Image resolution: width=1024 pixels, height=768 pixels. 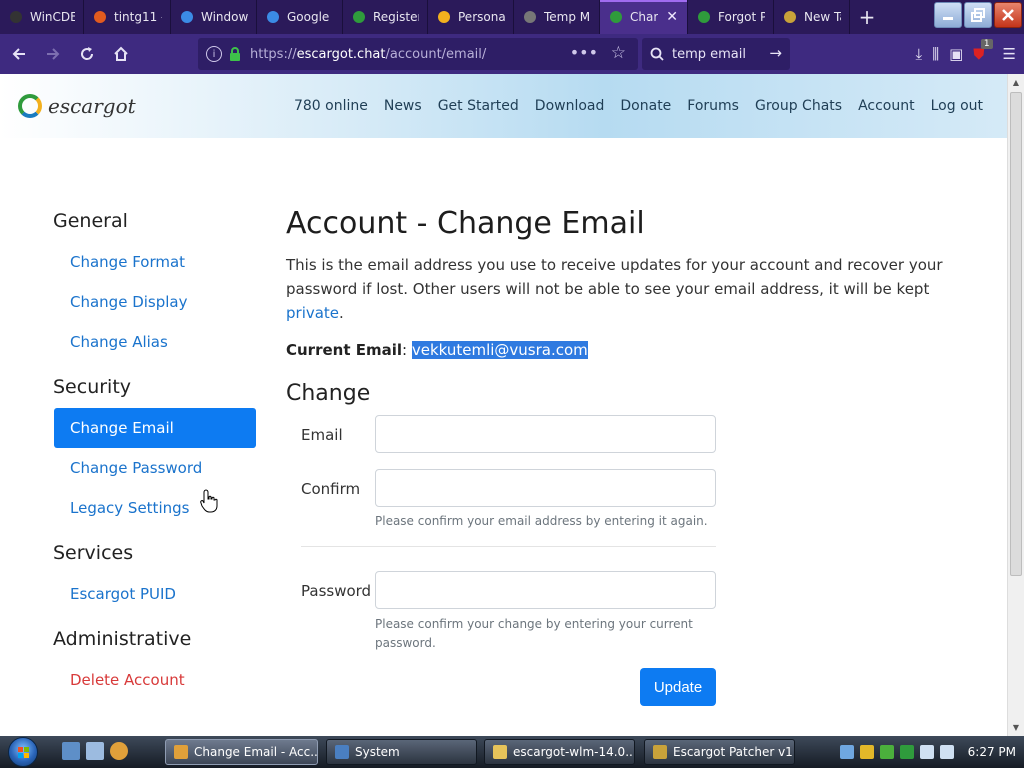 I want to click on volume-icon, so click(x=946, y=752).